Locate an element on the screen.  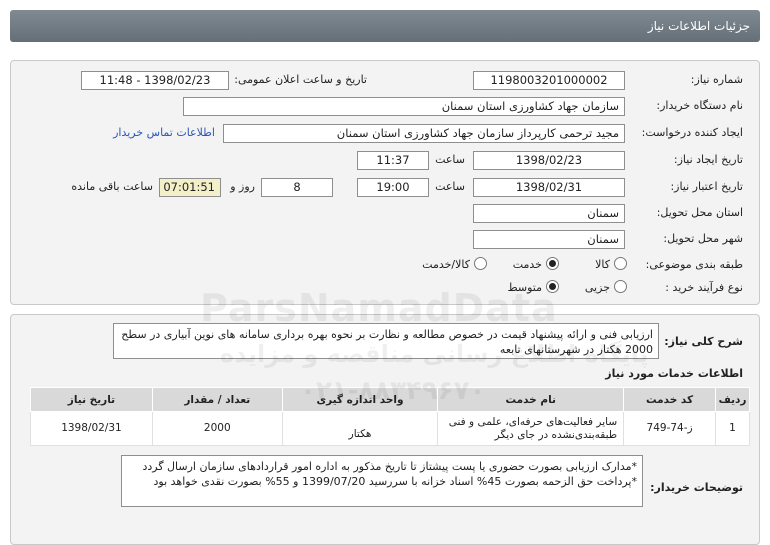
valid-date-field: 1398/02/31 is located at coordinates (549, 187).